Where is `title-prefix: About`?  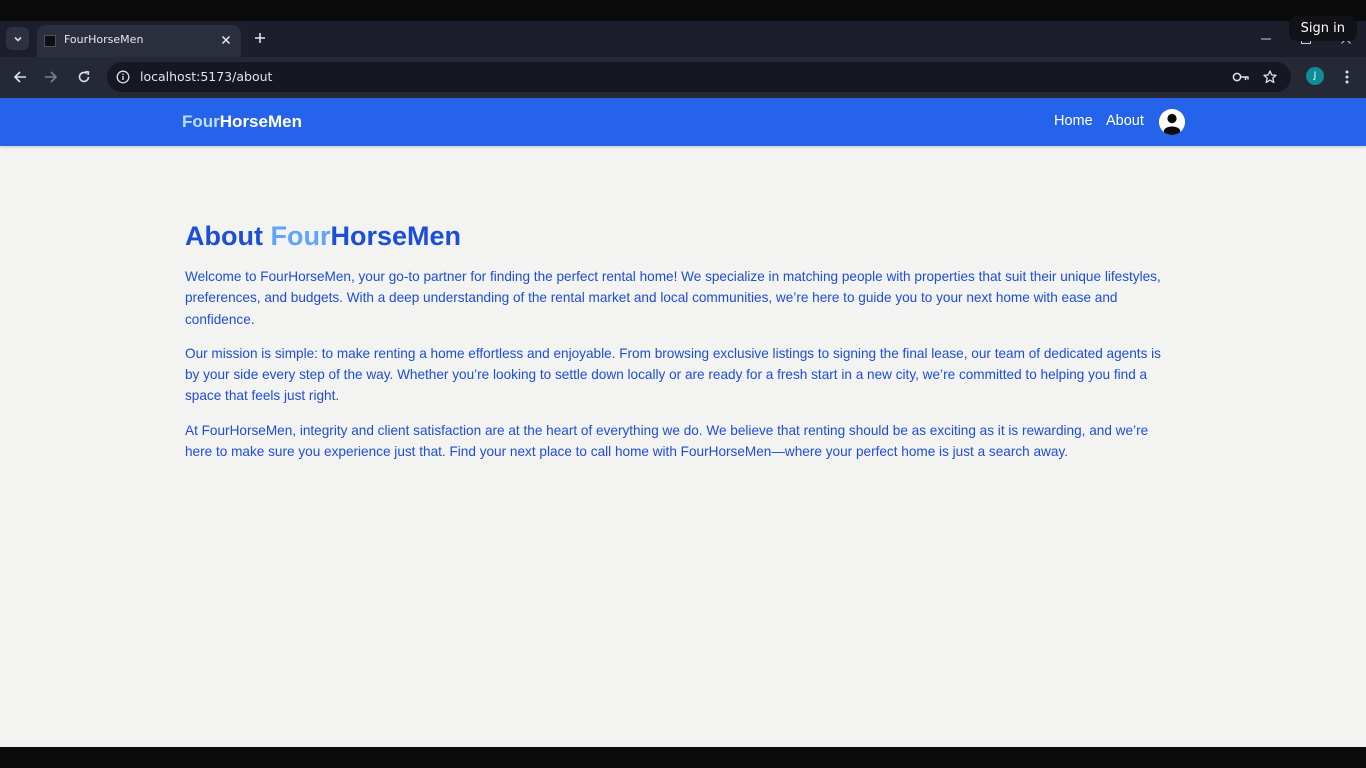
title-prefix: About is located at coordinates (228, 236).